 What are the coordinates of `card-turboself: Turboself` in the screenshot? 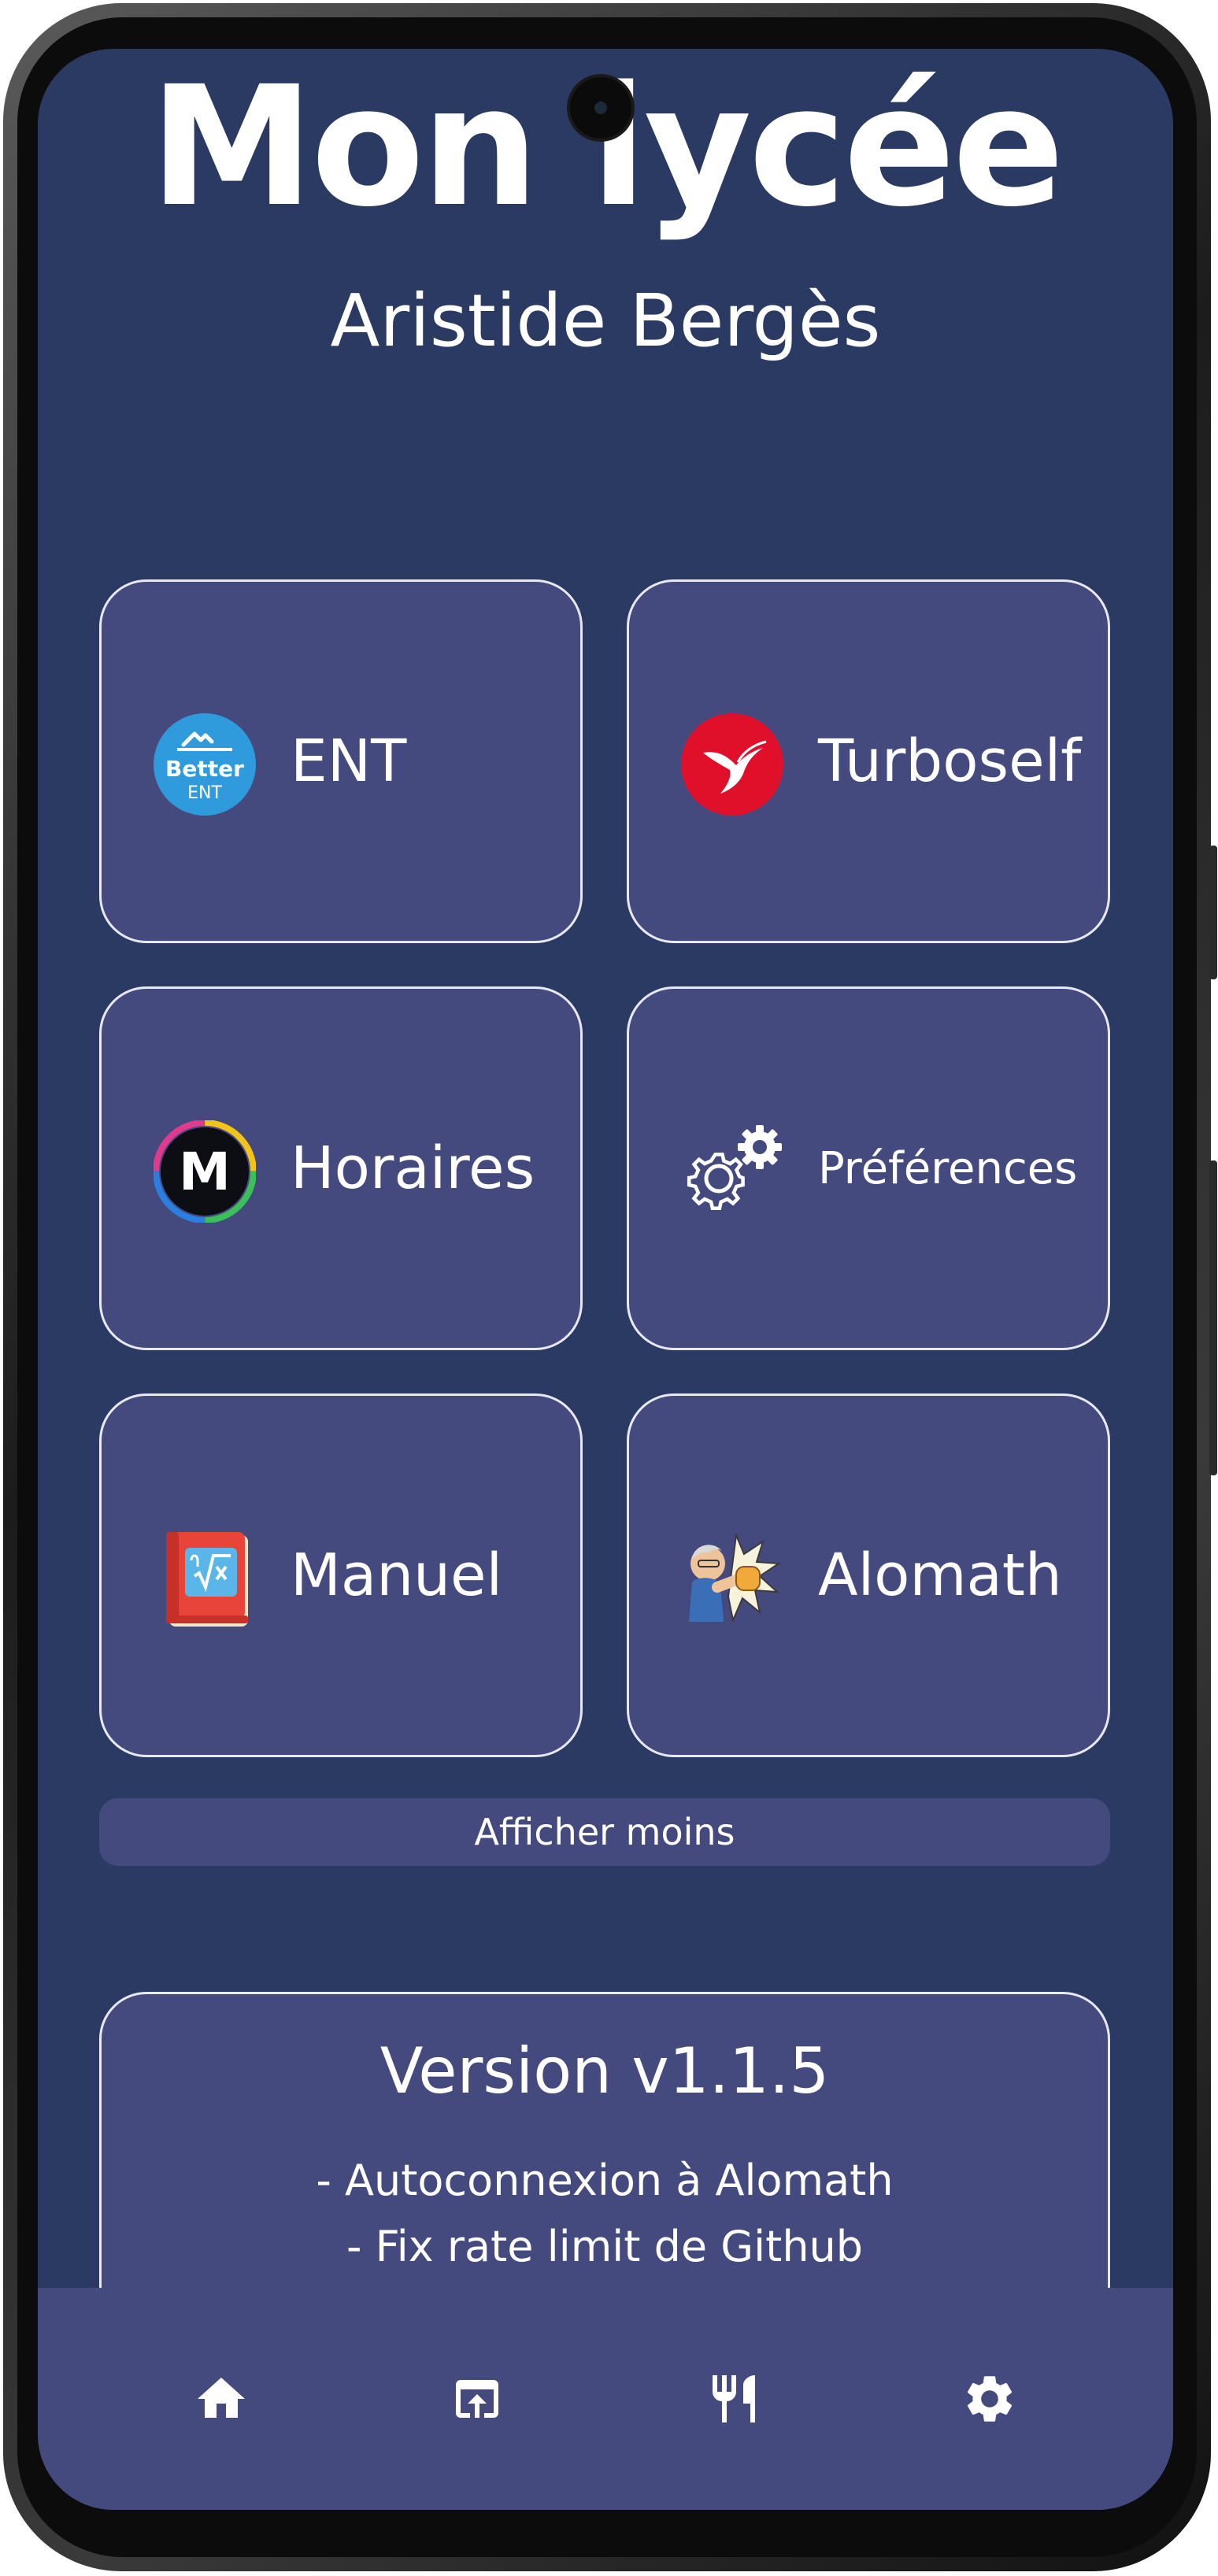 It's located at (868, 761).